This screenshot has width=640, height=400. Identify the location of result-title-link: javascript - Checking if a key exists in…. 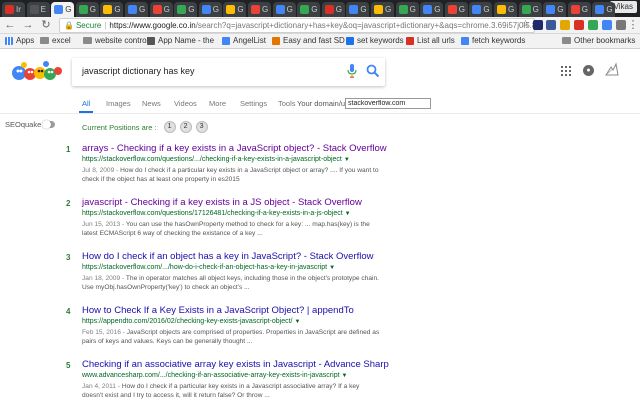
(222, 202).